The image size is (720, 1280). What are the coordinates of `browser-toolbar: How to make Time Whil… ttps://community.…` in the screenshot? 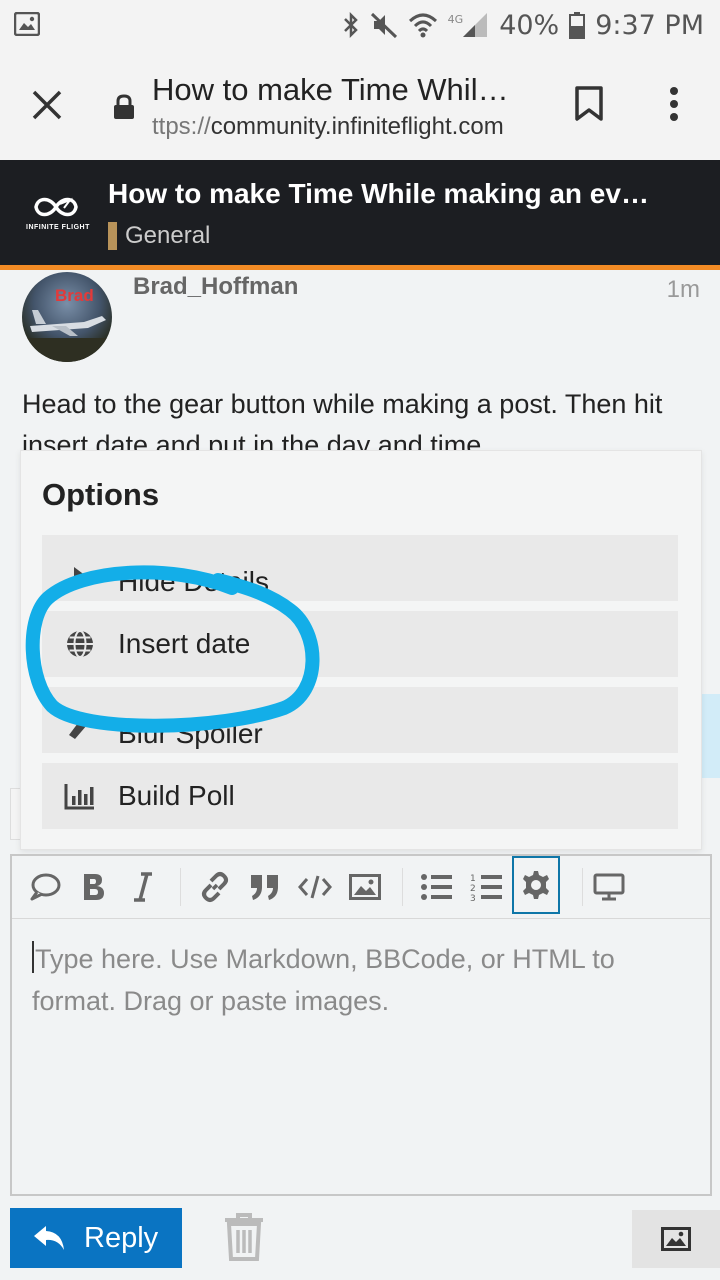 It's located at (360, 105).